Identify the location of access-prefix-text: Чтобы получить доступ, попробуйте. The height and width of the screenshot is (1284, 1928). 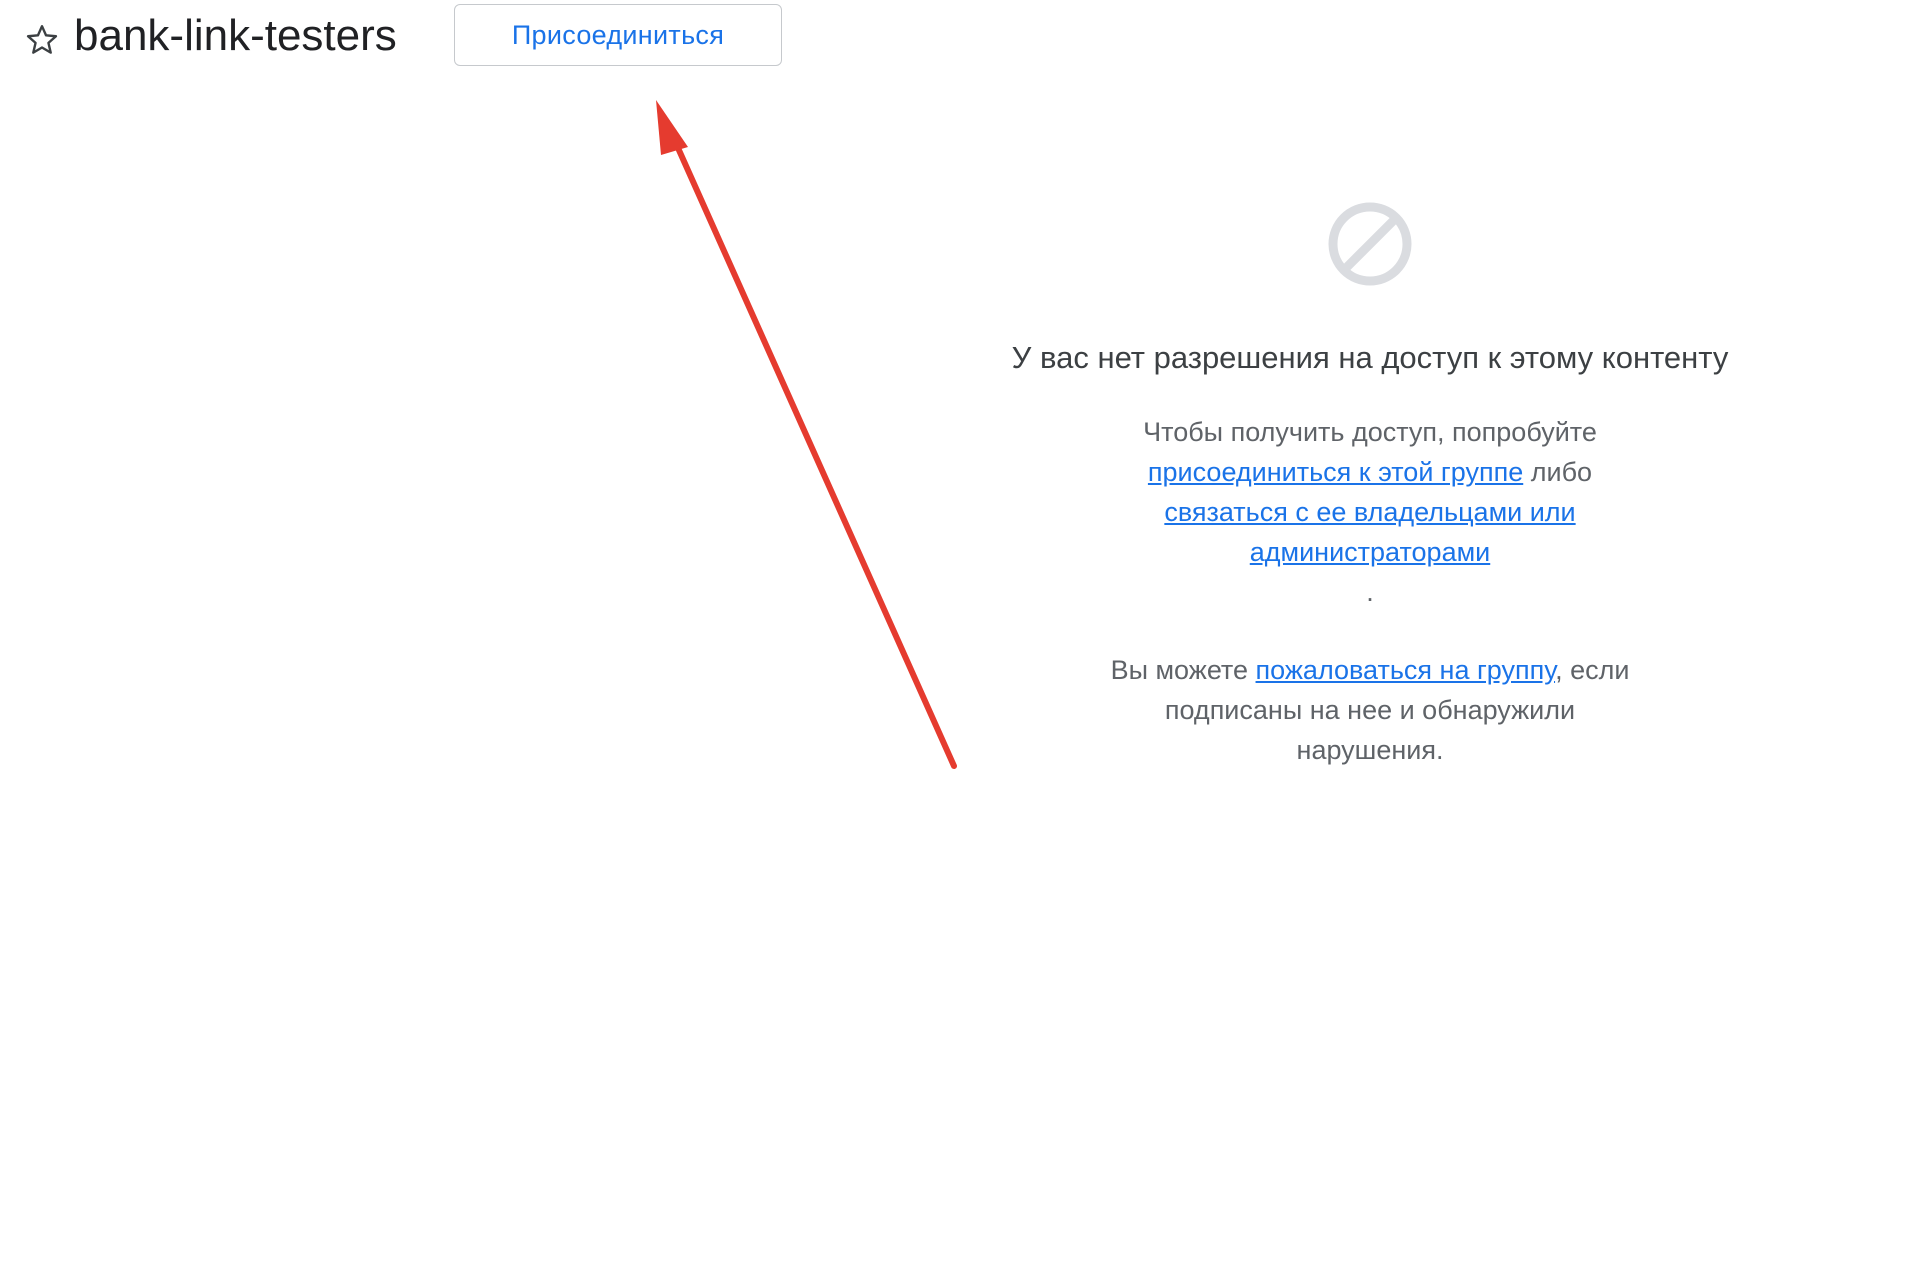
(1370, 432).